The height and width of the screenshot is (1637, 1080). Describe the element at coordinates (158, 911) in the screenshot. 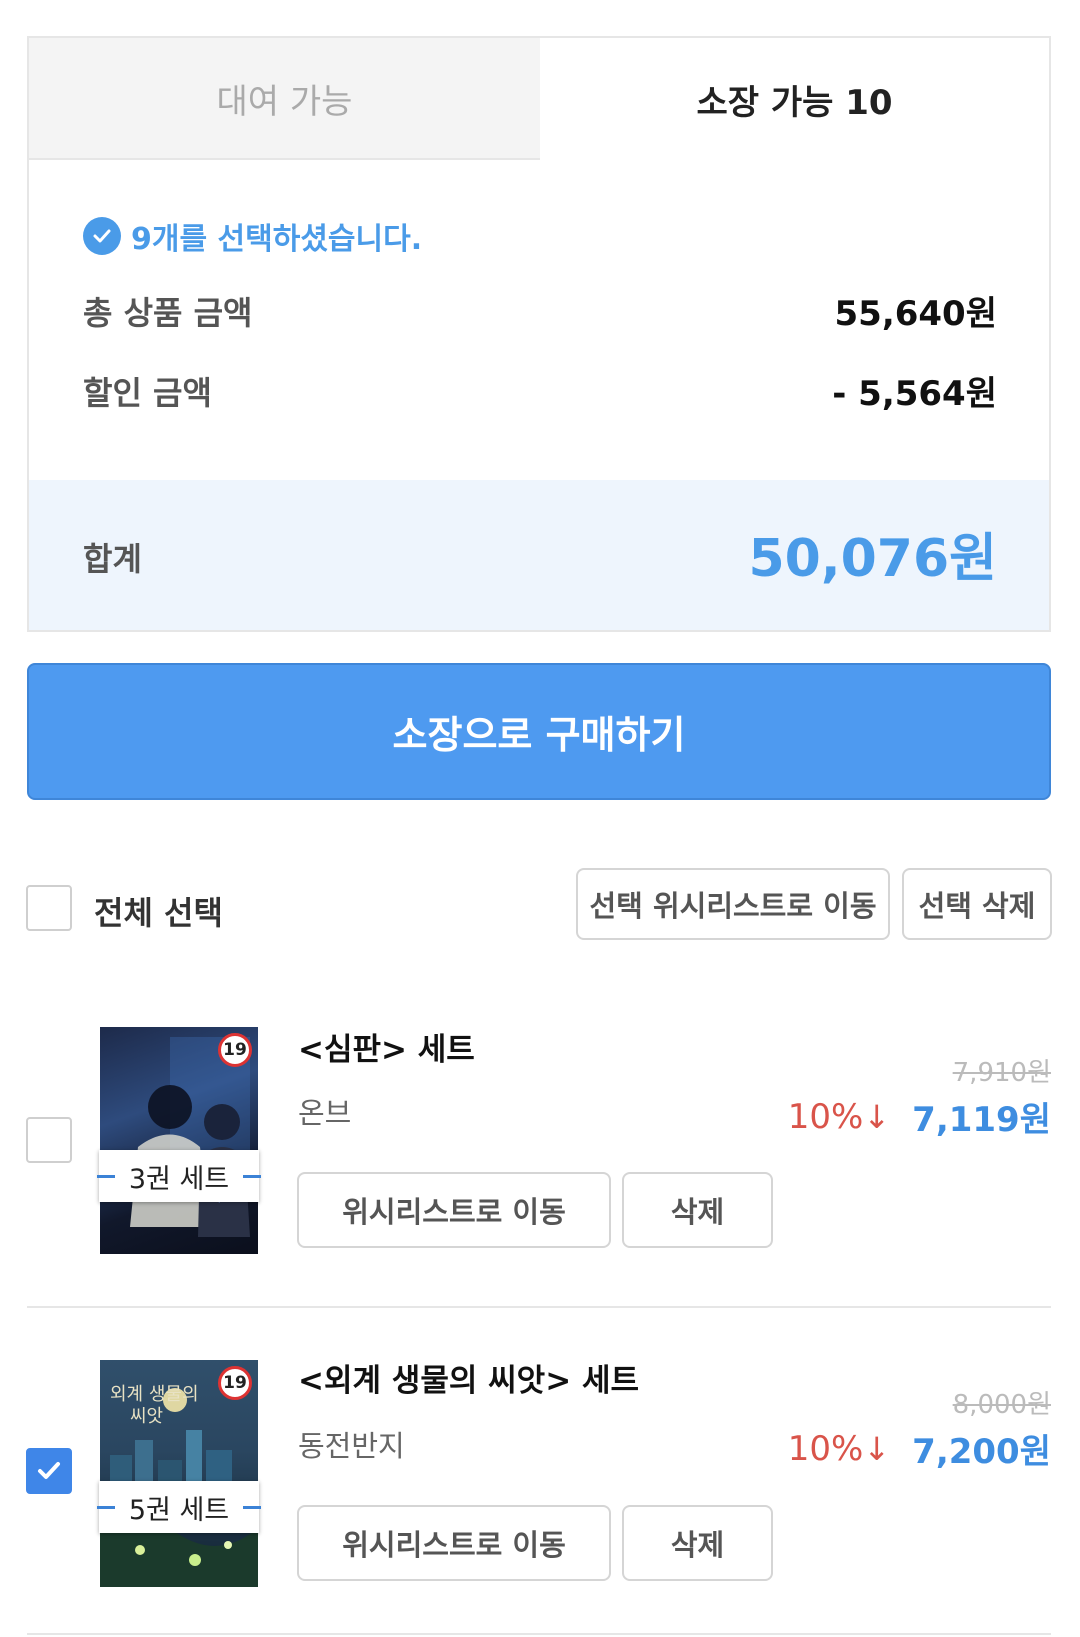

I see `select-all-label: 전체 선택` at that location.